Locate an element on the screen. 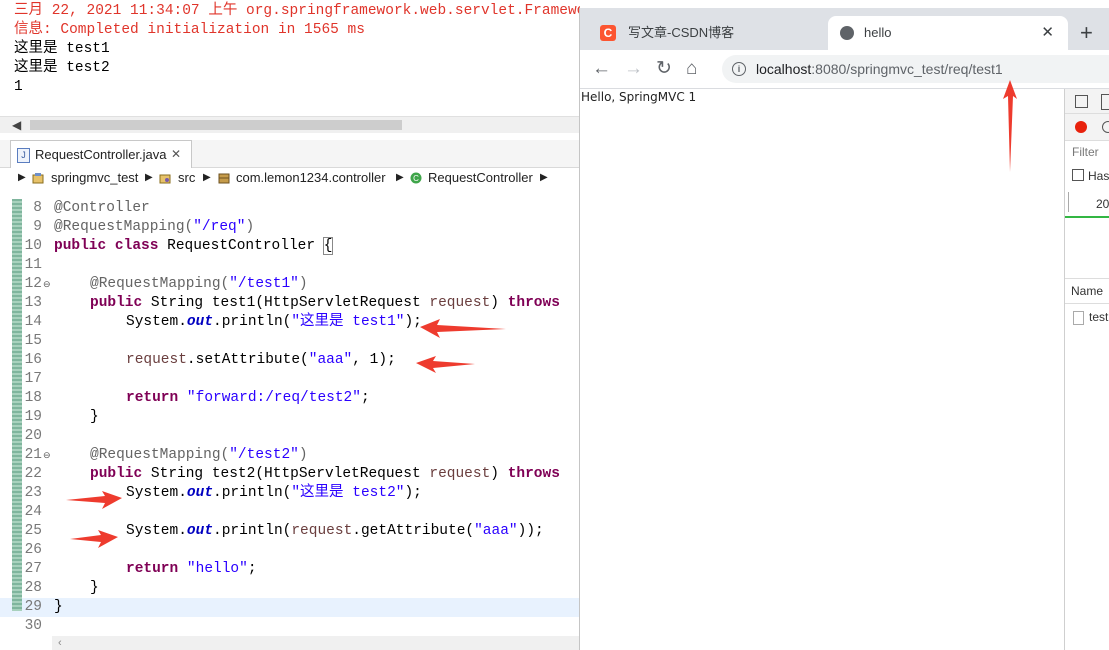 The width and height of the screenshot is (1109, 650). line-number: 24 is located at coordinates (33, 512).